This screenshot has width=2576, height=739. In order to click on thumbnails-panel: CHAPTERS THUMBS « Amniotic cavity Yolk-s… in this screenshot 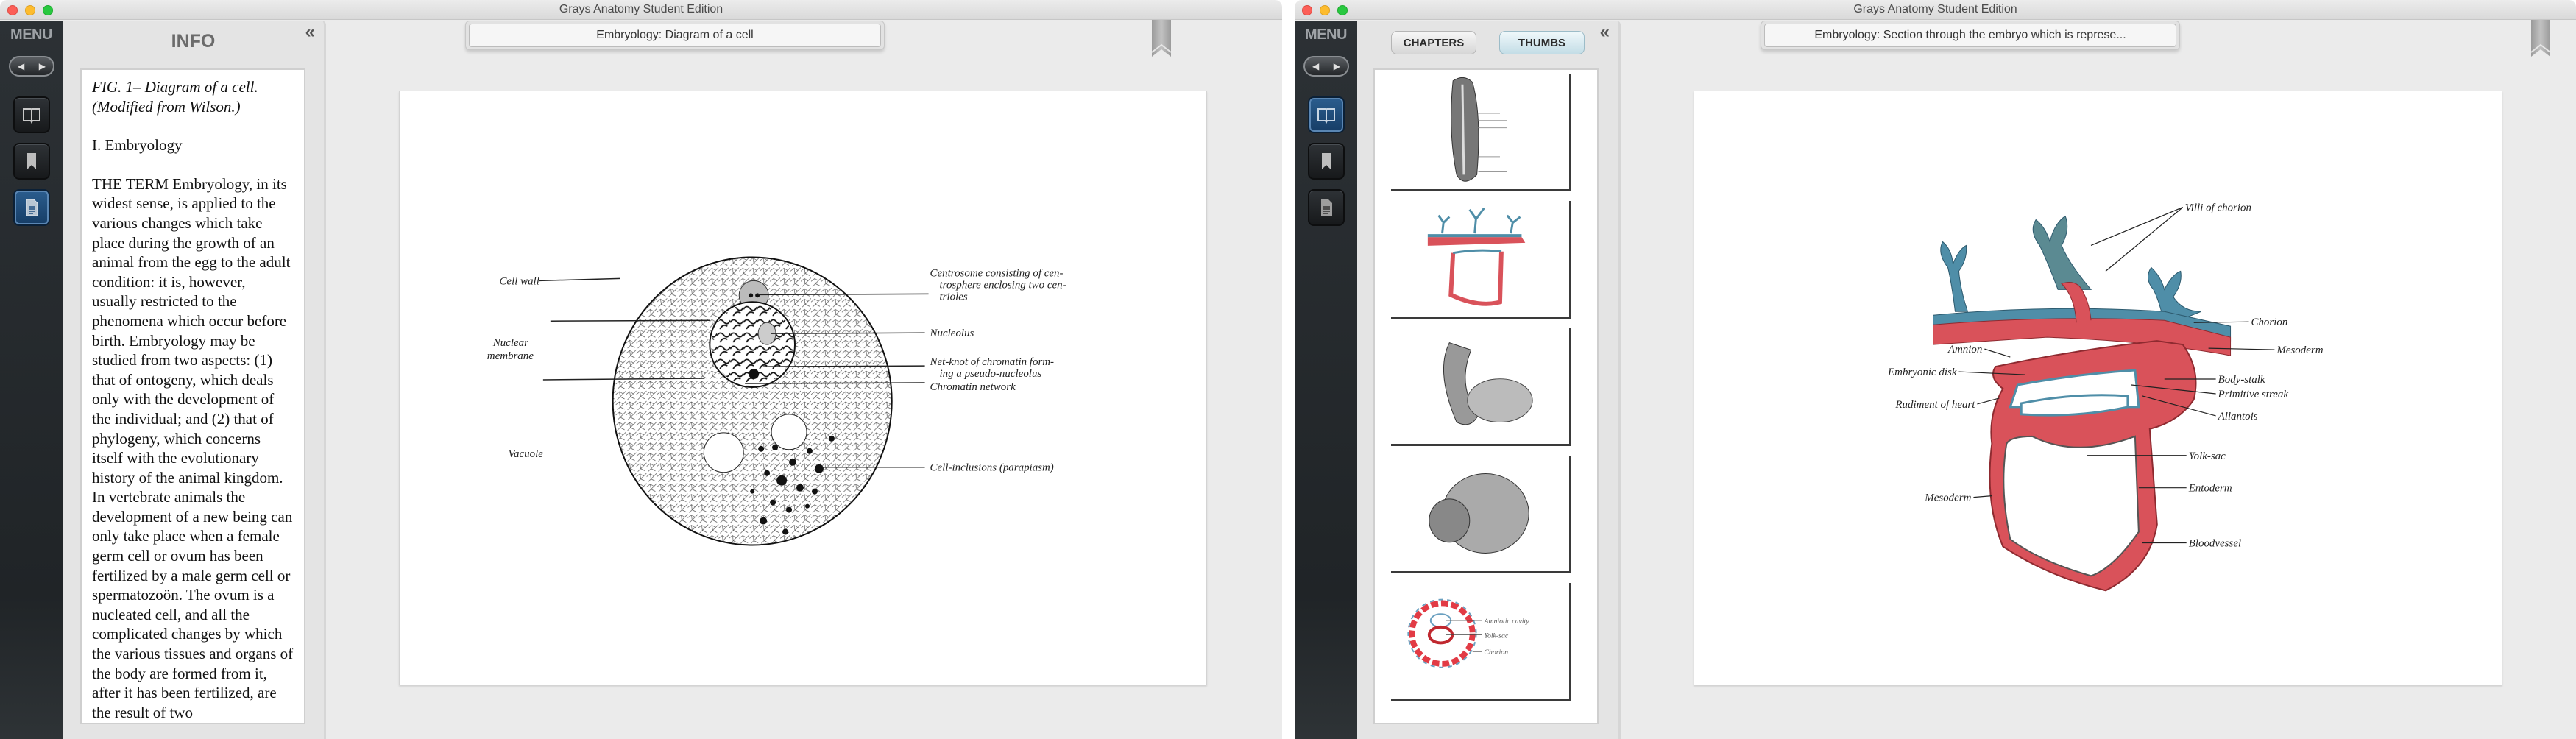, I will do `click(1489, 380)`.